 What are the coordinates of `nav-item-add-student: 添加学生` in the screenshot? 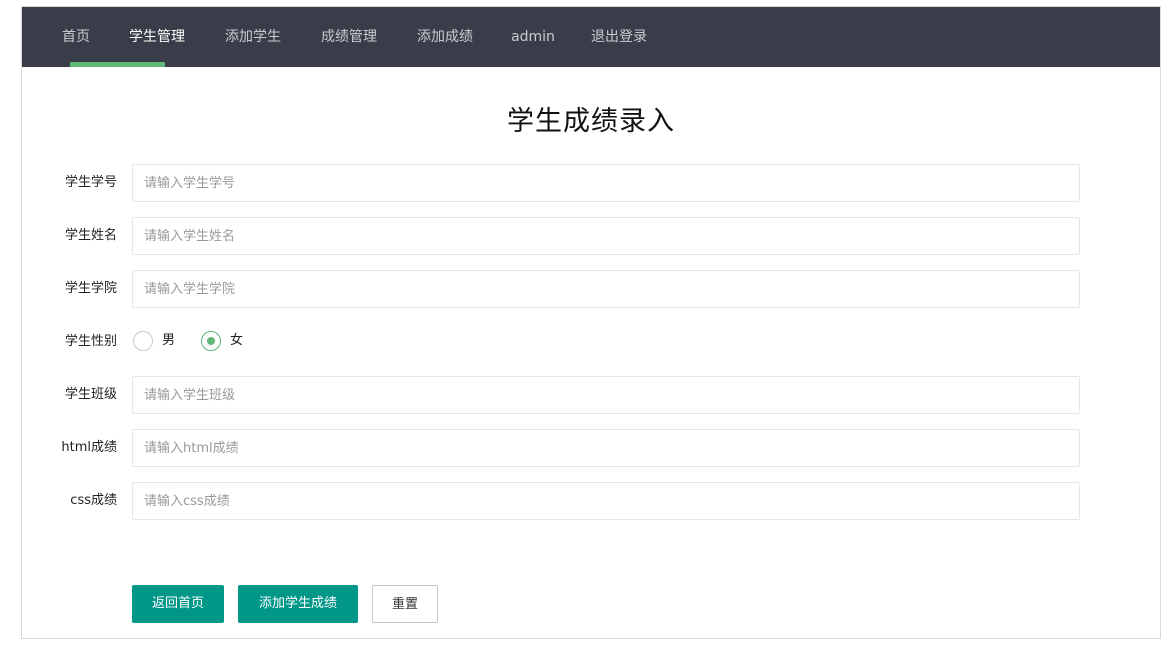 It's located at (253, 37).